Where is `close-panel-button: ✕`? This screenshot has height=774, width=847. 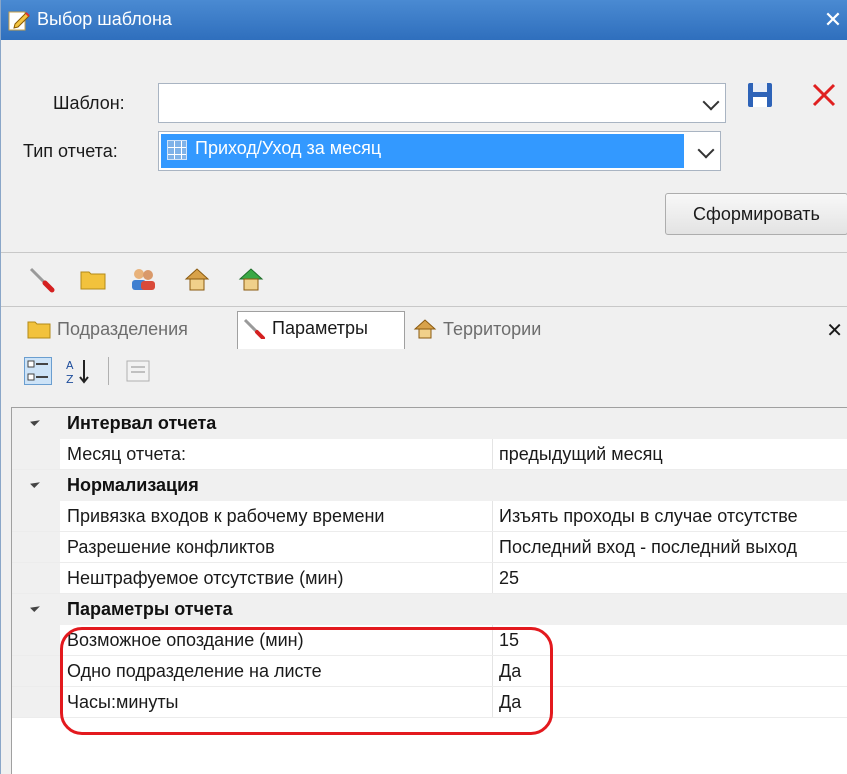 close-panel-button: ✕ is located at coordinates (834, 330).